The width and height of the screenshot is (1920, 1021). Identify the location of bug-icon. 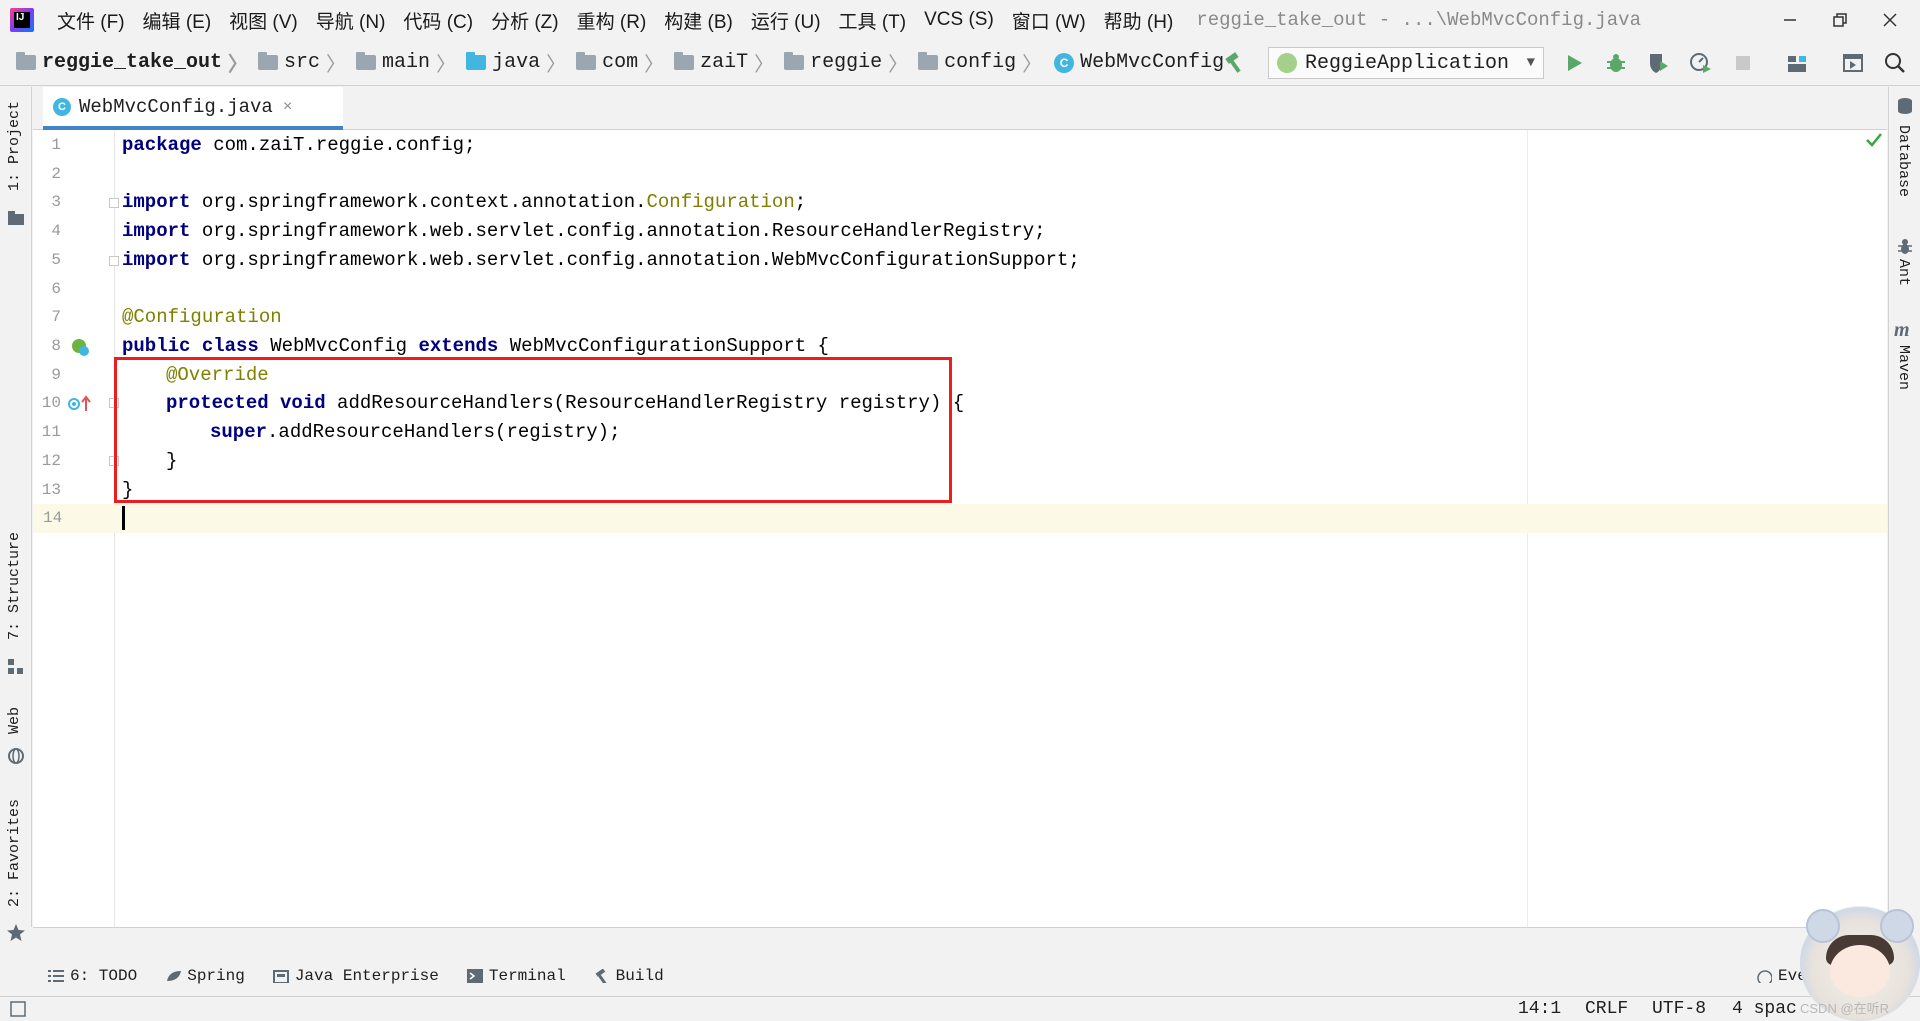
(1616, 63).